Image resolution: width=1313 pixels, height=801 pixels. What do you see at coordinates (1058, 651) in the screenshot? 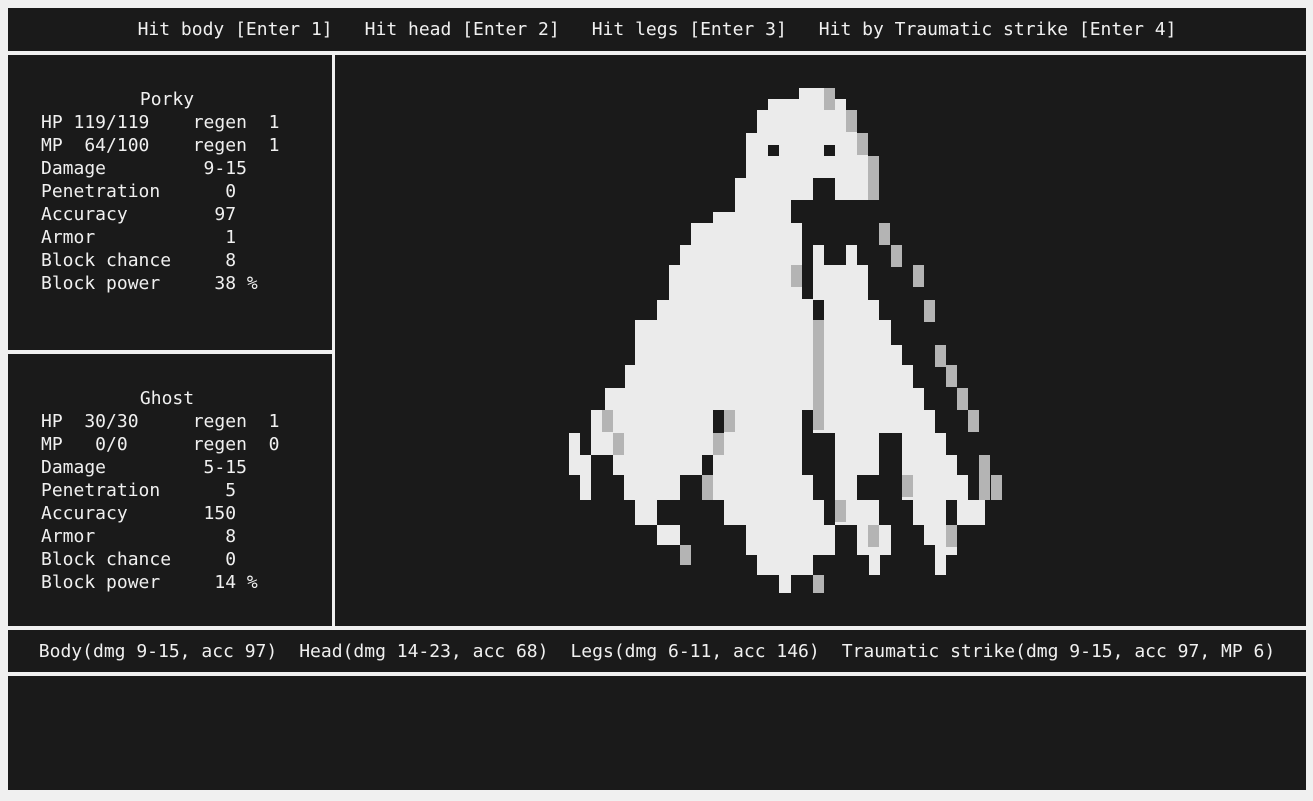
I see `traumatic-strike-info: Traumatic strike(dmg 9-15, acc 97, MP 6)` at bounding box center [1058, 651].